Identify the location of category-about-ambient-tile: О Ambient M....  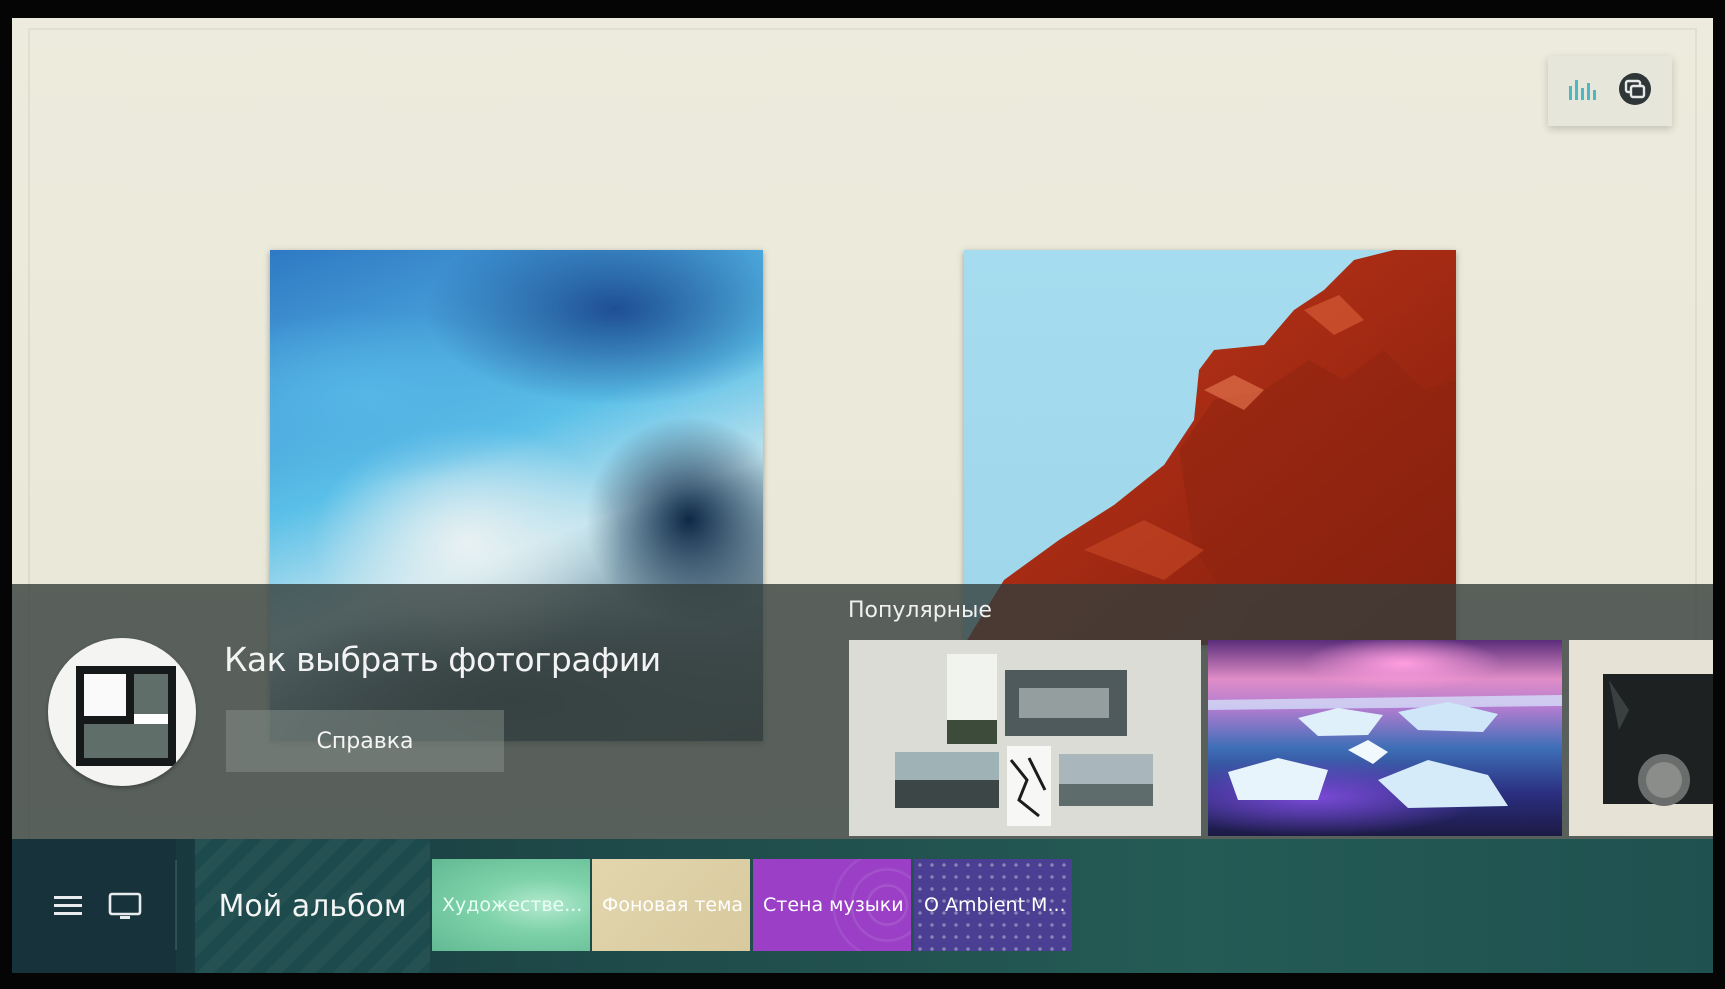
(993, 905).